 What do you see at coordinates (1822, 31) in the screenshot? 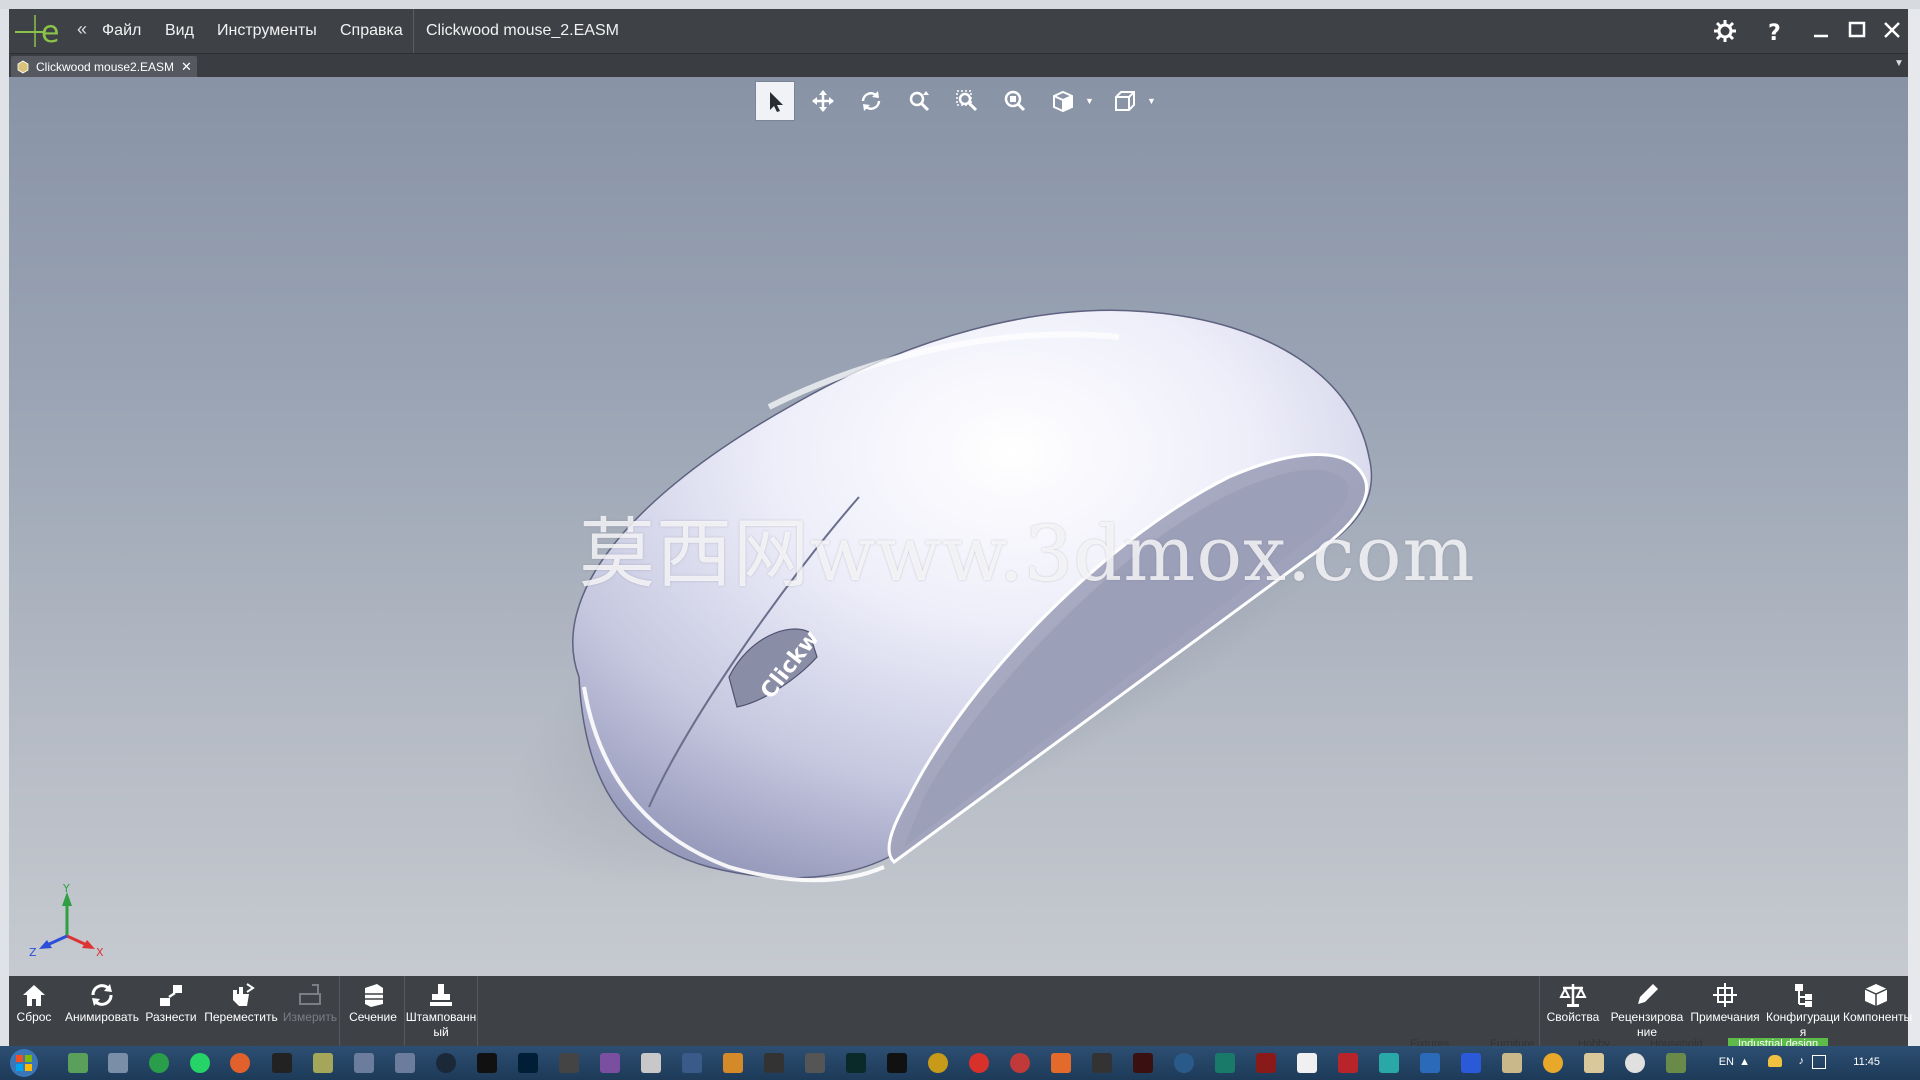
I see `minimize-icon` at bounding box center [1822, 31].